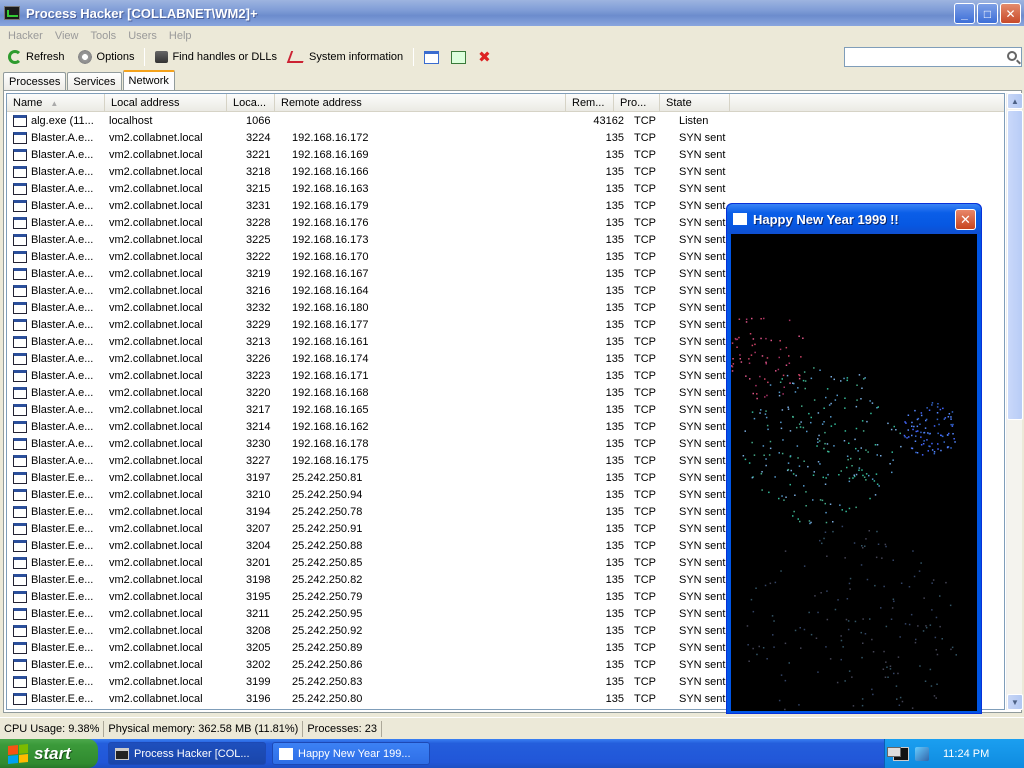  I want to click on find-window-button, so click(431, 57).